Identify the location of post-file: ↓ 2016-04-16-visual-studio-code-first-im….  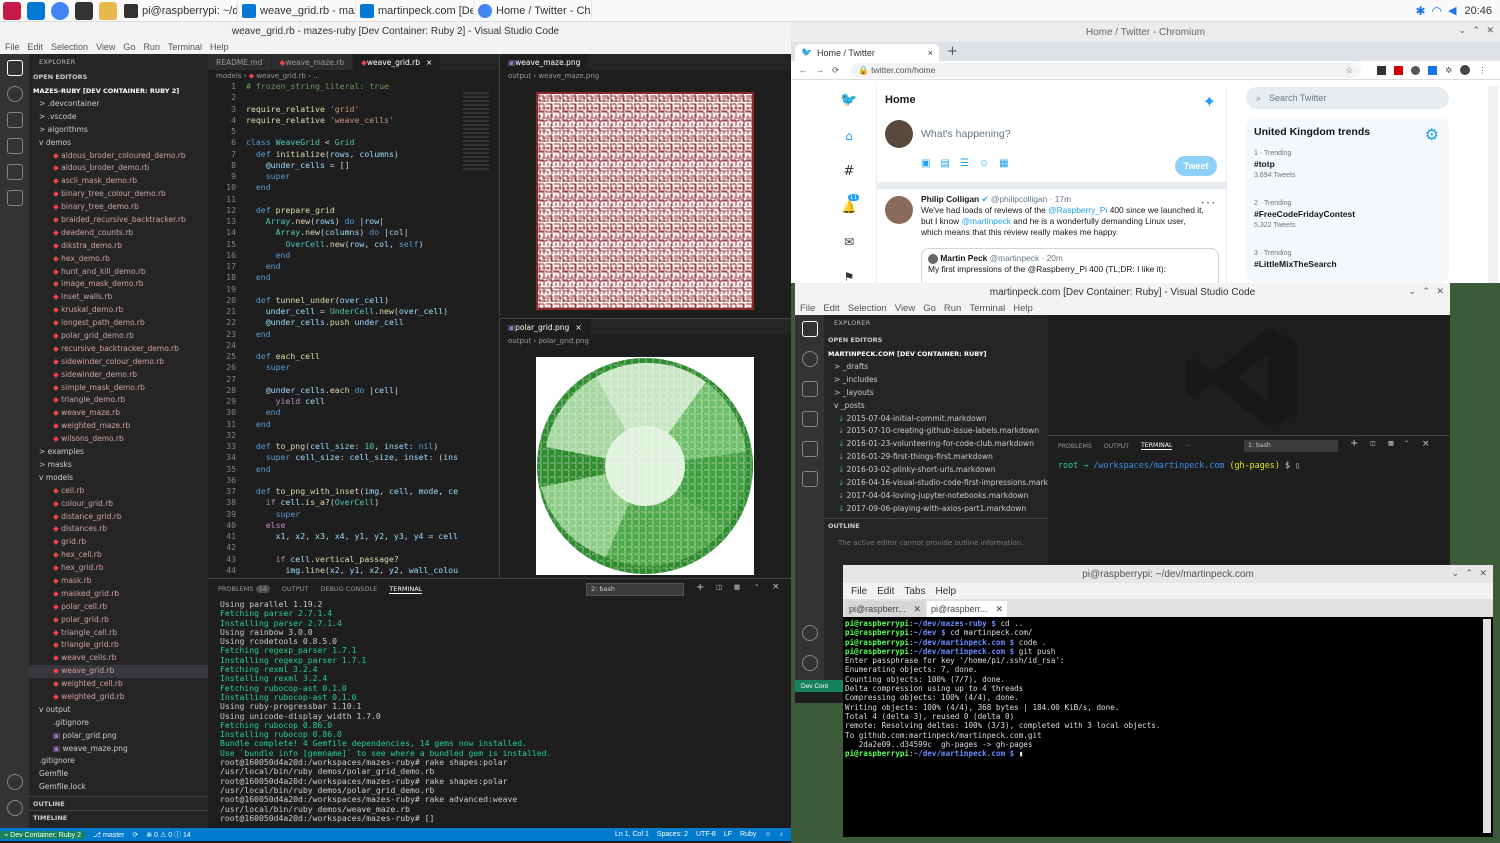
(936, 483).